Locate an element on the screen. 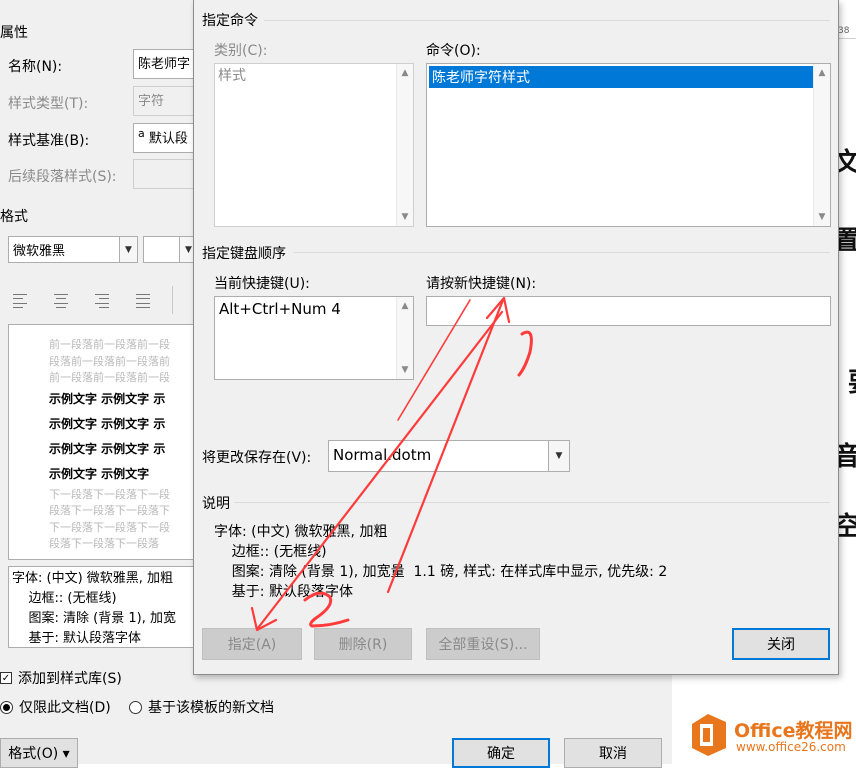 The height and width of the screenshot is (768, 856). description-line: 图案: 清除 (背景 1), 加宽 is located at coordinates (94, 618).